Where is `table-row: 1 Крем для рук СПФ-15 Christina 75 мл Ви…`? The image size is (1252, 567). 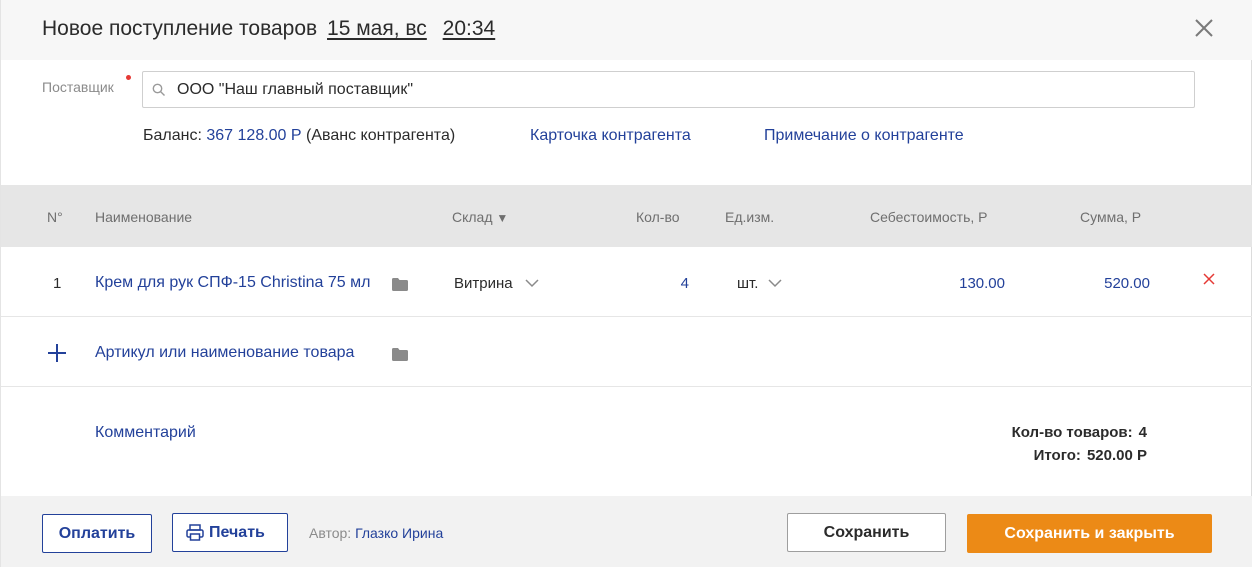 table-row: 1 Крем для рук СПФ-15 Christina 75 мл Ви… is located at coordinates (626, 282).